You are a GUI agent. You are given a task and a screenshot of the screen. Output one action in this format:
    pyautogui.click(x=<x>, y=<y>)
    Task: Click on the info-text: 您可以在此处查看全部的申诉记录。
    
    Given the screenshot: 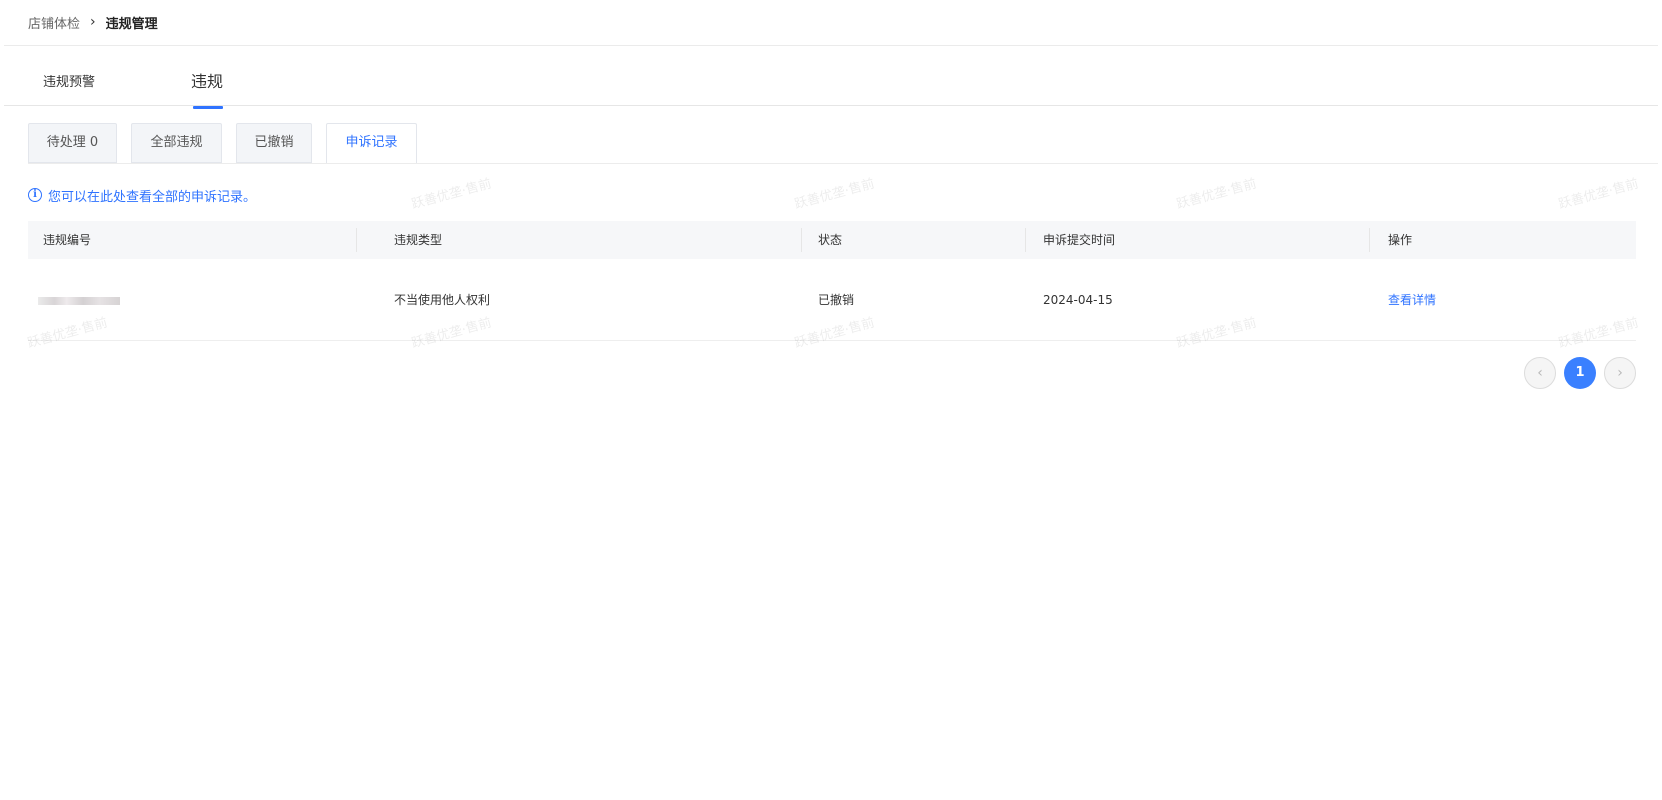 What is the action you would take?
    pyautogui.click(x=152, y=197)
    